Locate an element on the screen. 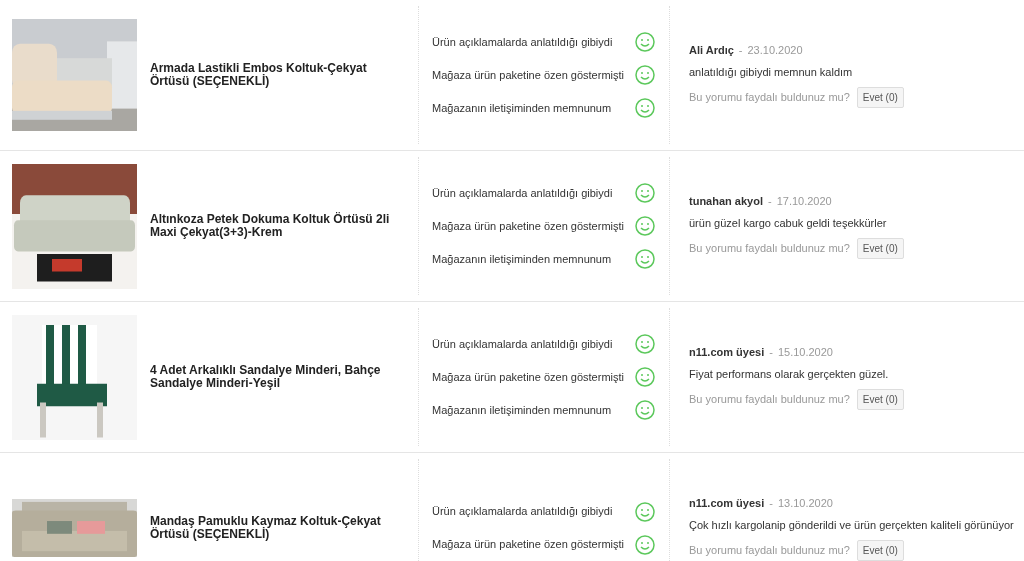 The height and width of the screenshot is (561, 1024). review-date: 13.10.2020 is located at coordinates (805, 503).